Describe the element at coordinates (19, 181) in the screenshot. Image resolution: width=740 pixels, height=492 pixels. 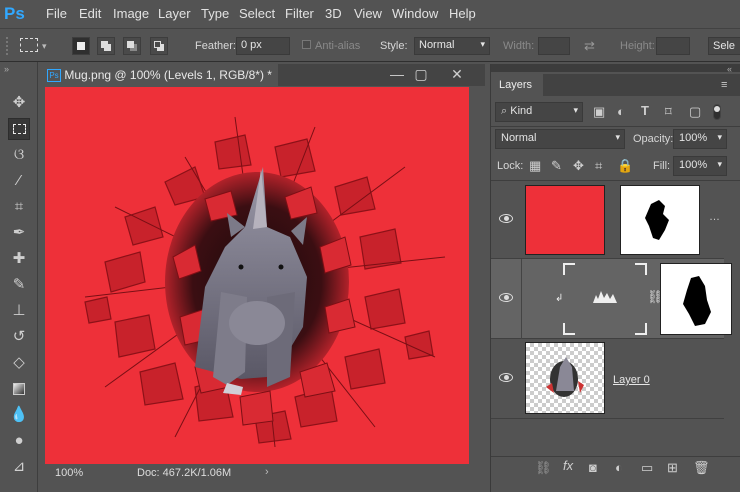
I see `magic-wand-icon: ⁄` at that location.